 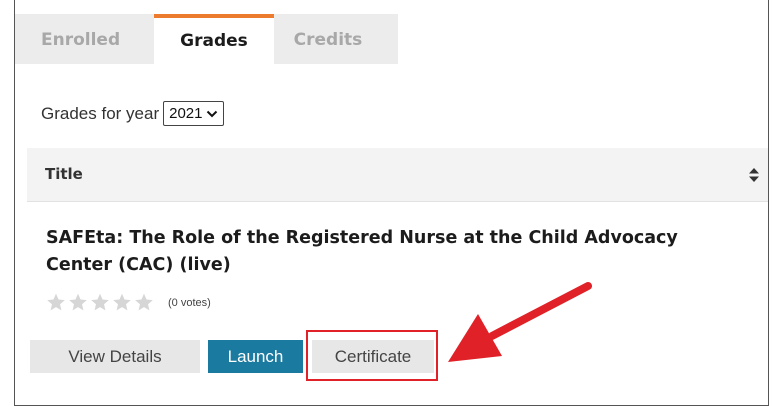 What do you see at coordinates (754, 175) in the screenshot?
I see `sort-icon` at bounding box center [754, 175].